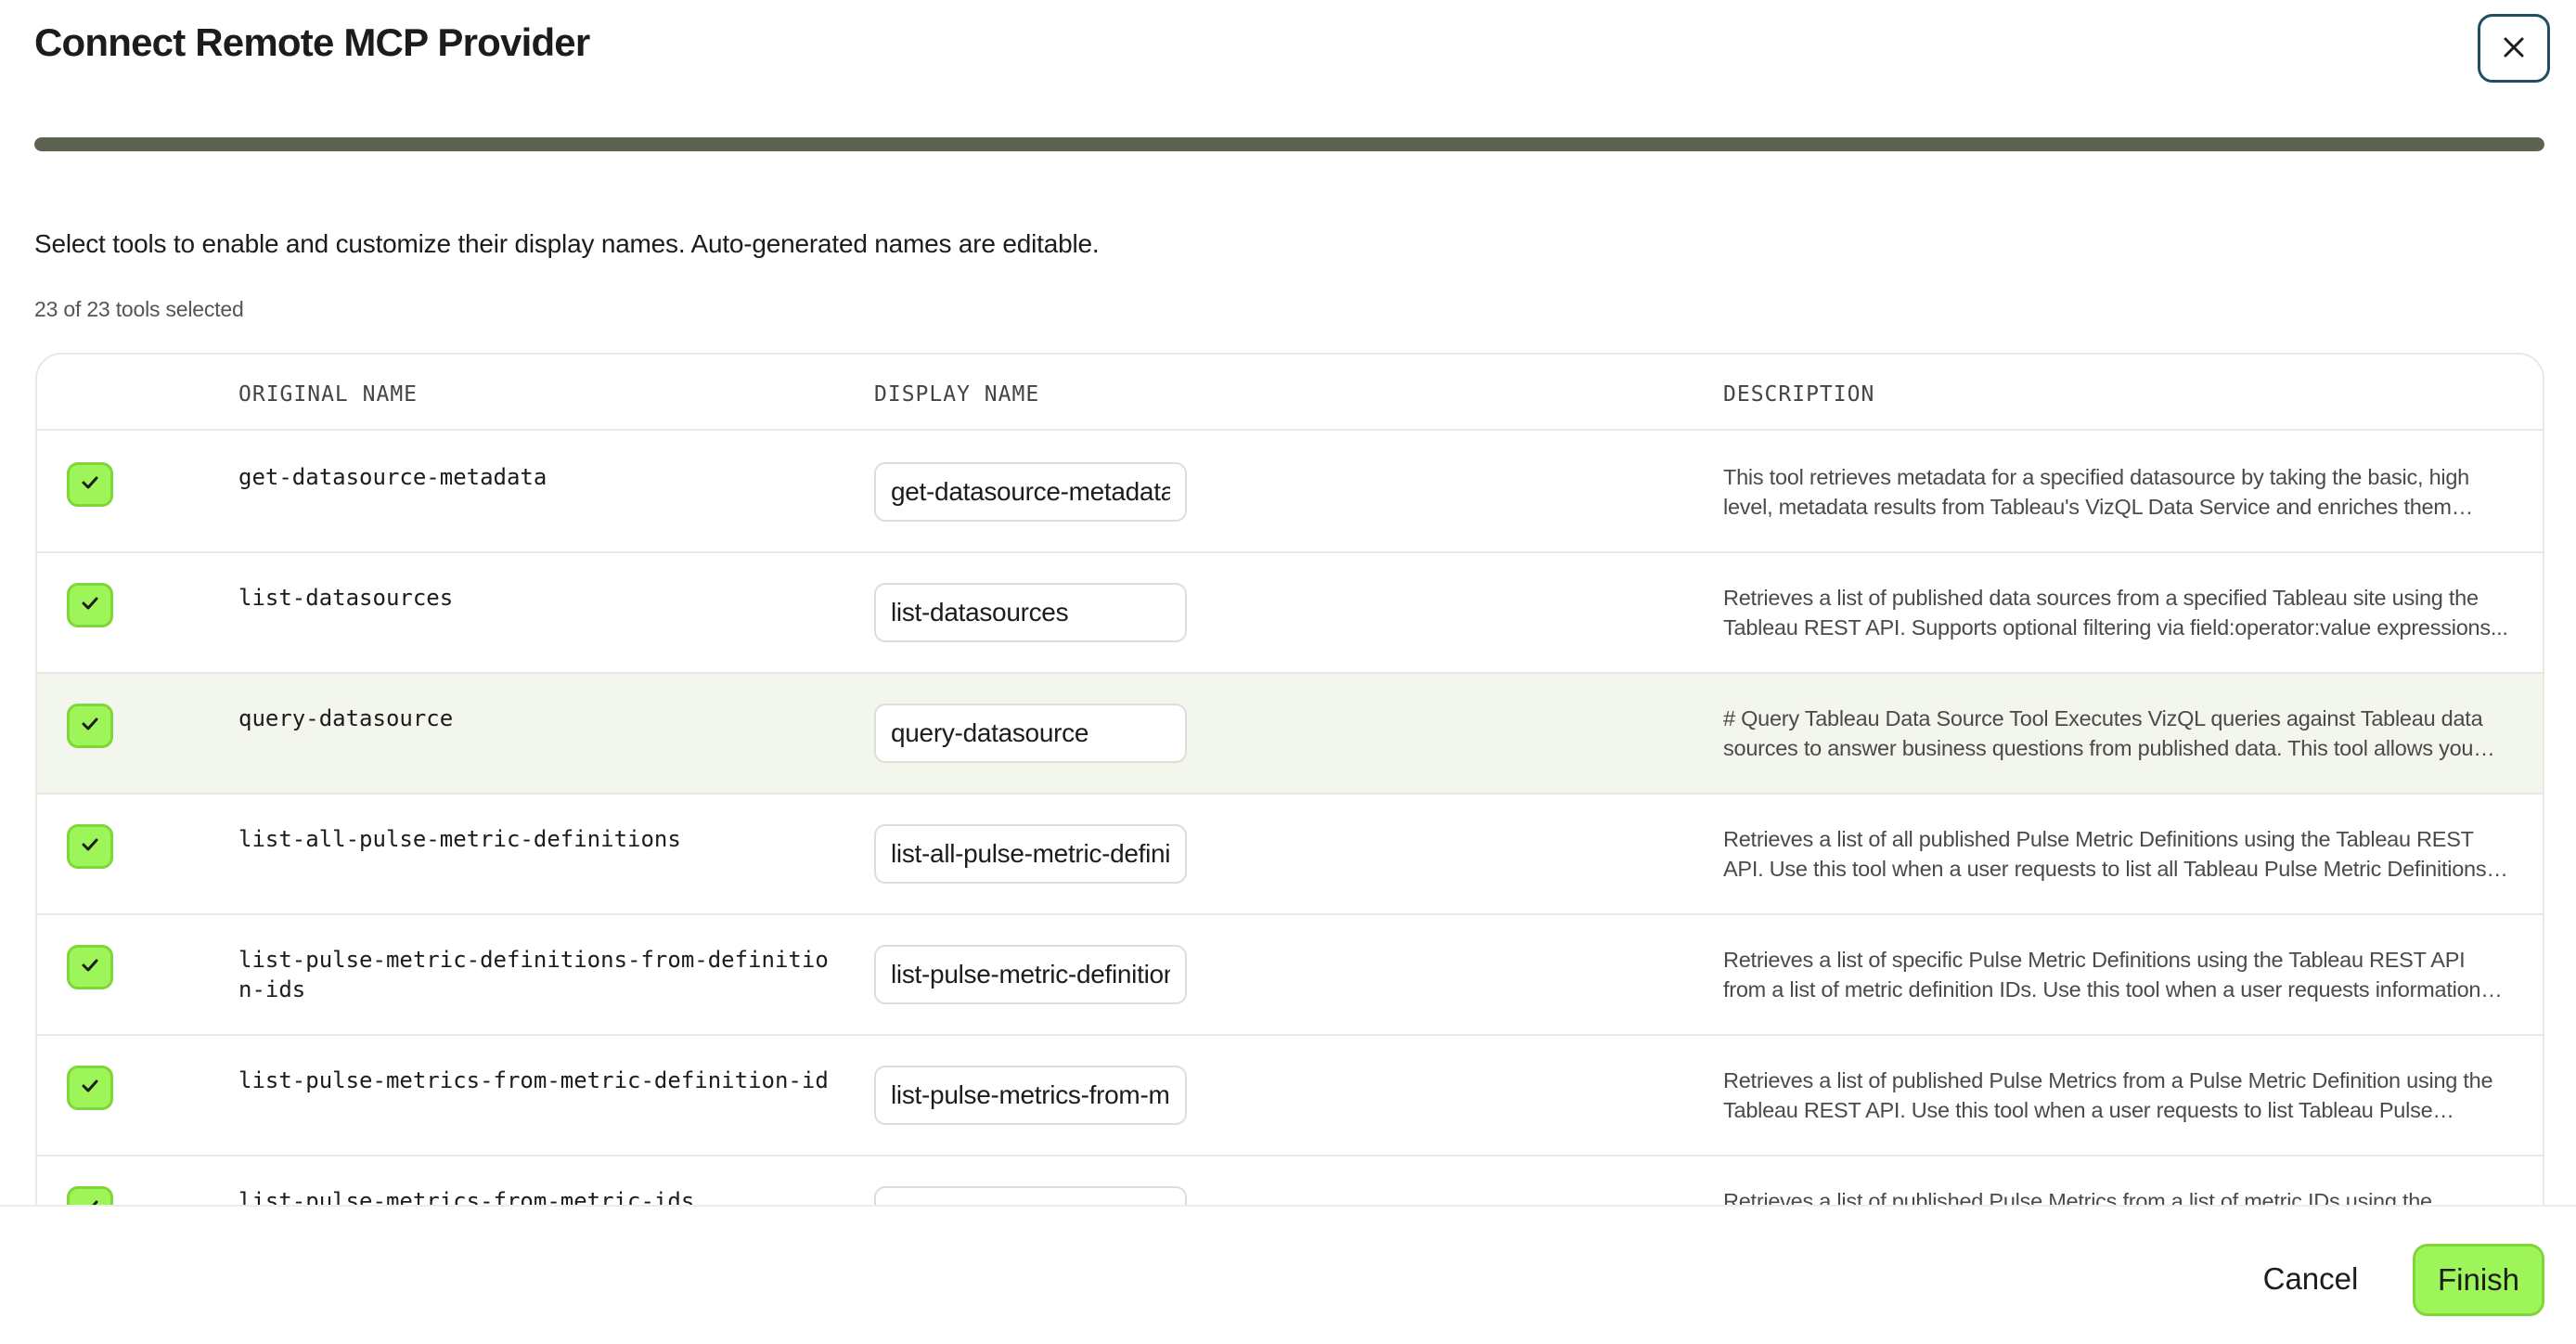 This screenshot has width=2576, height=1344. I want to click on progress-bar-fill, so click(1289, 144).